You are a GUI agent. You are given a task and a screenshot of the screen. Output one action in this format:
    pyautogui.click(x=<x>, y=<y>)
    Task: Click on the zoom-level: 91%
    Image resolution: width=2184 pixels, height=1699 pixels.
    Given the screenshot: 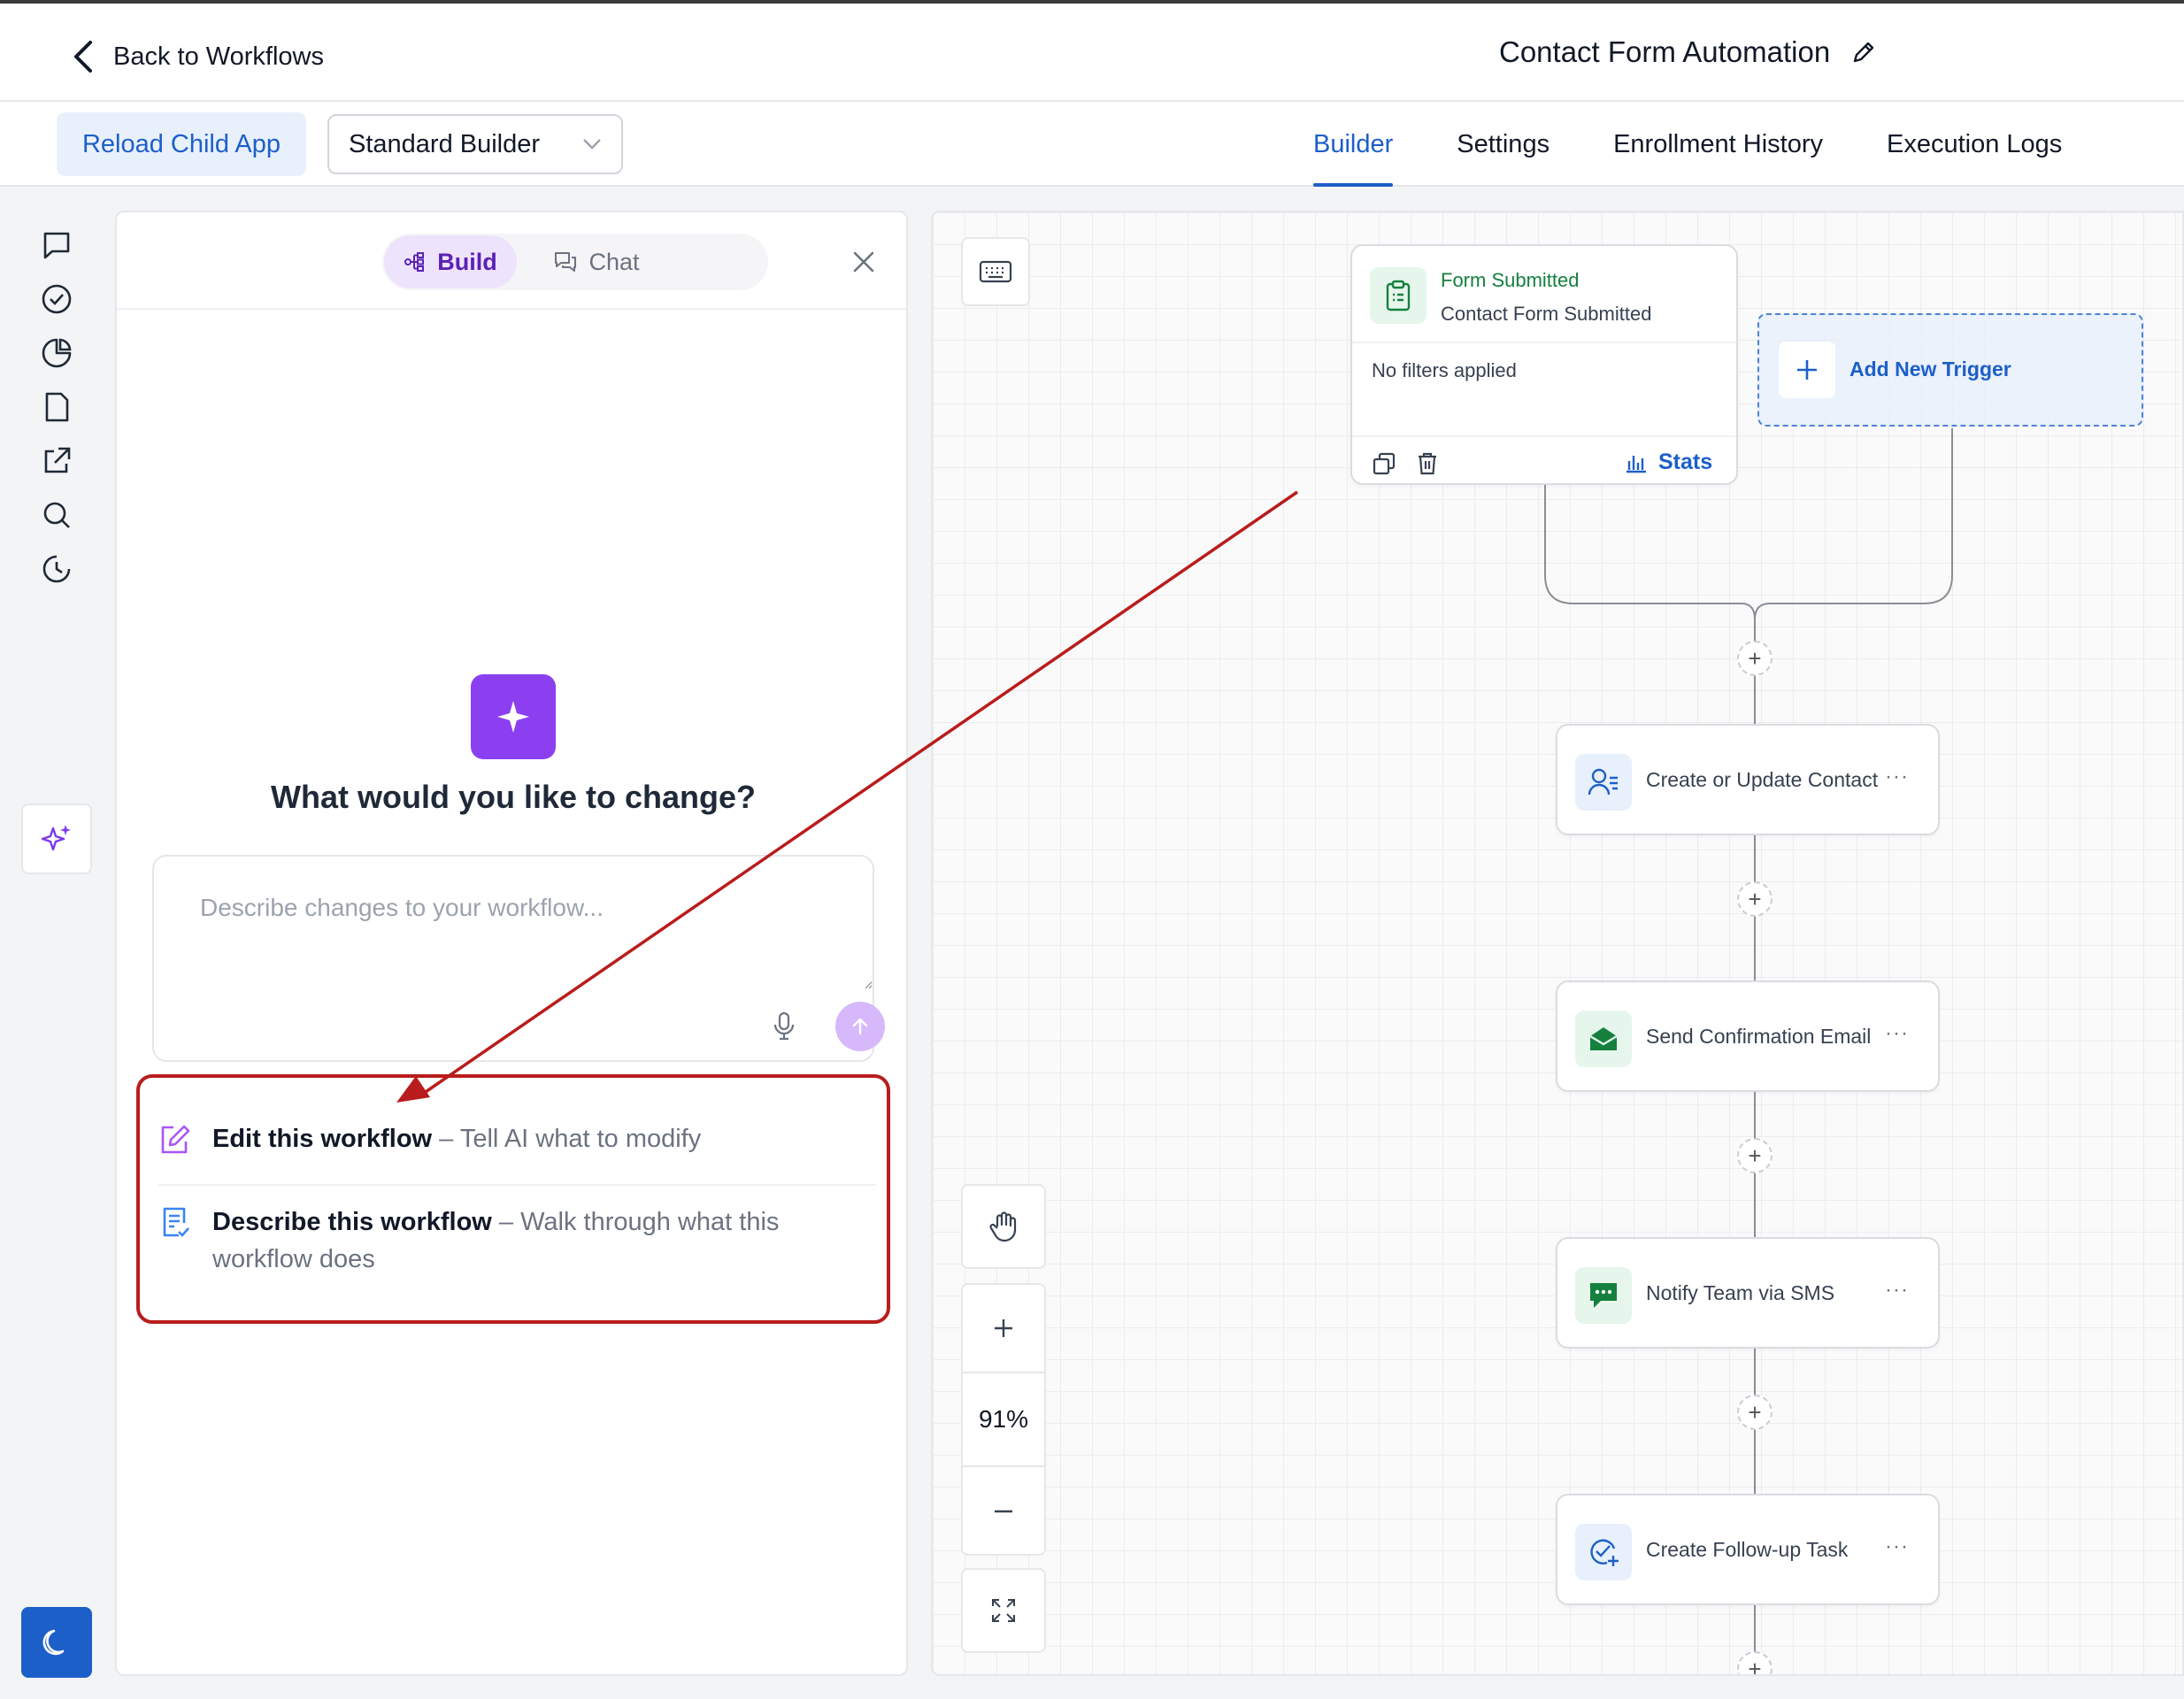 What is the action you would take?
    pyautogui.click(x=1003, y=1420)
    